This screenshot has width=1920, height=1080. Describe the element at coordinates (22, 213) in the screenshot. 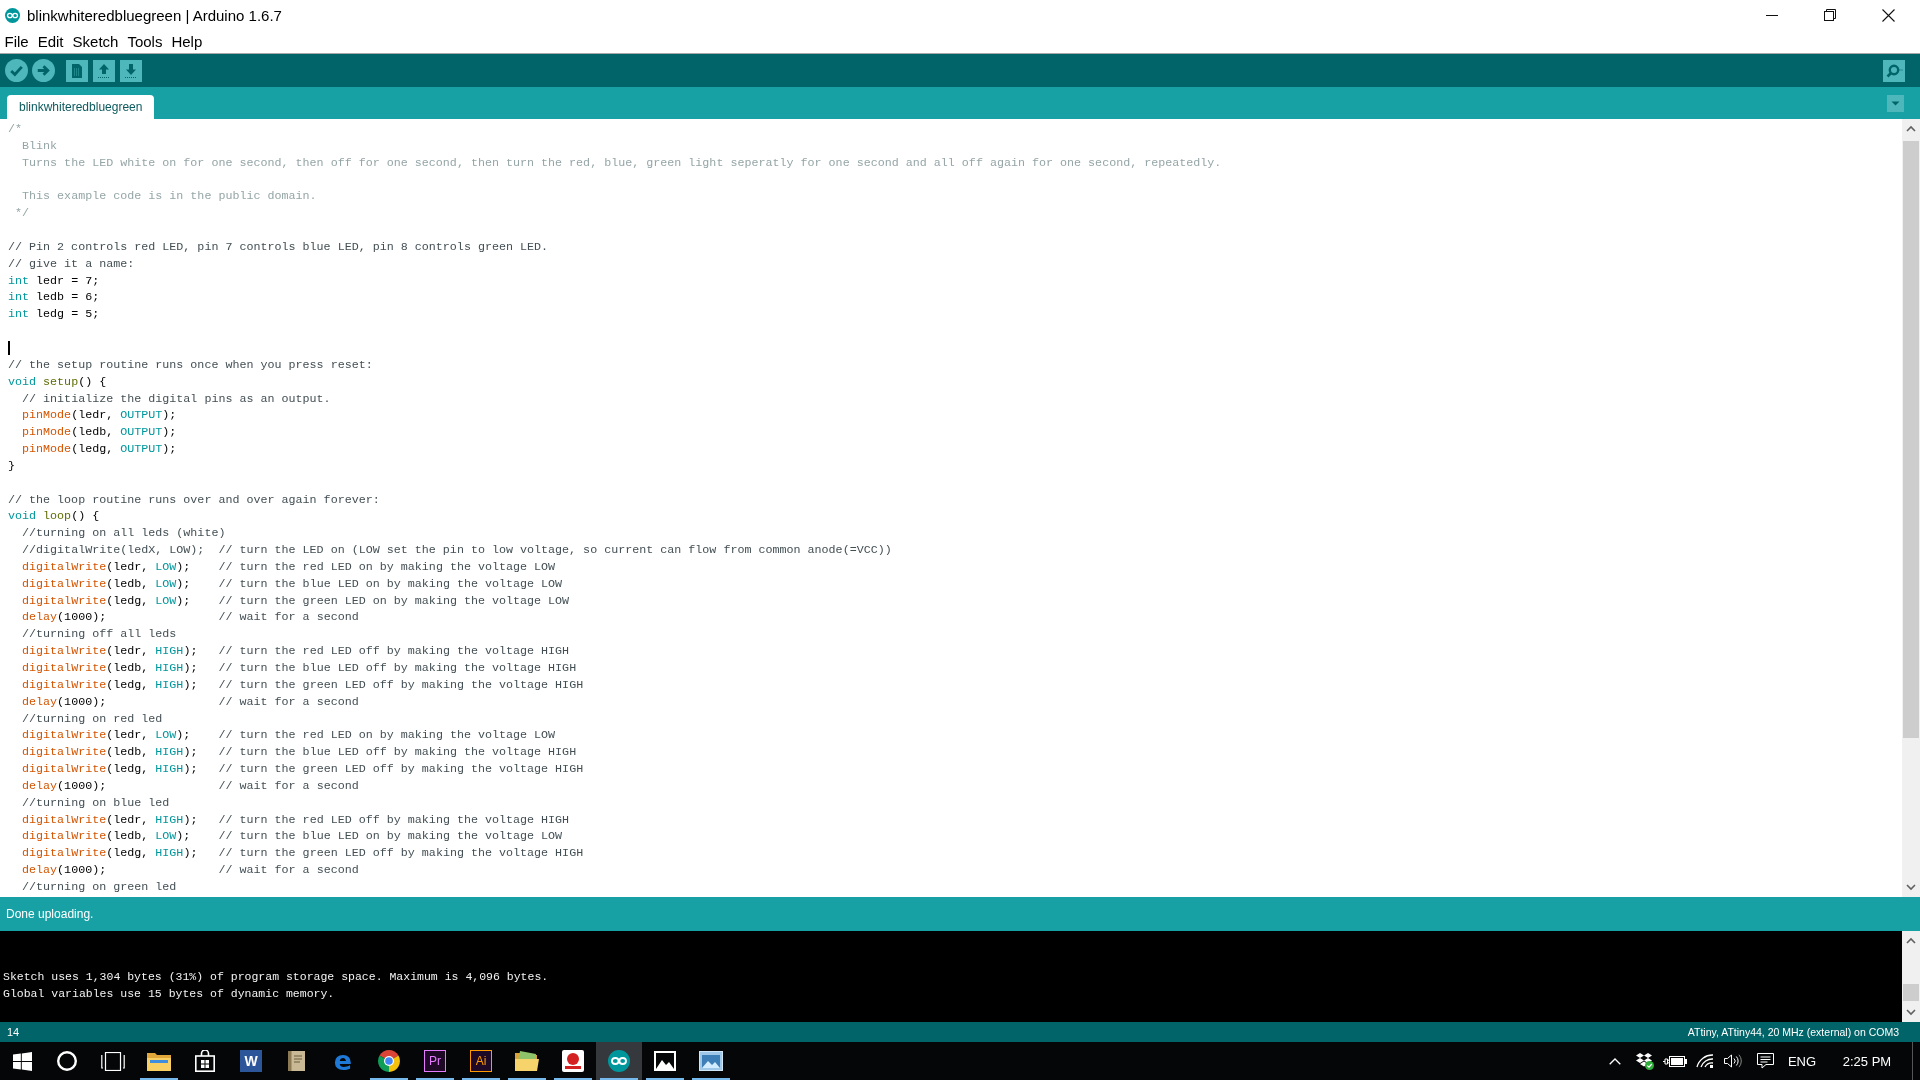

I see `code-line: */` at that location.